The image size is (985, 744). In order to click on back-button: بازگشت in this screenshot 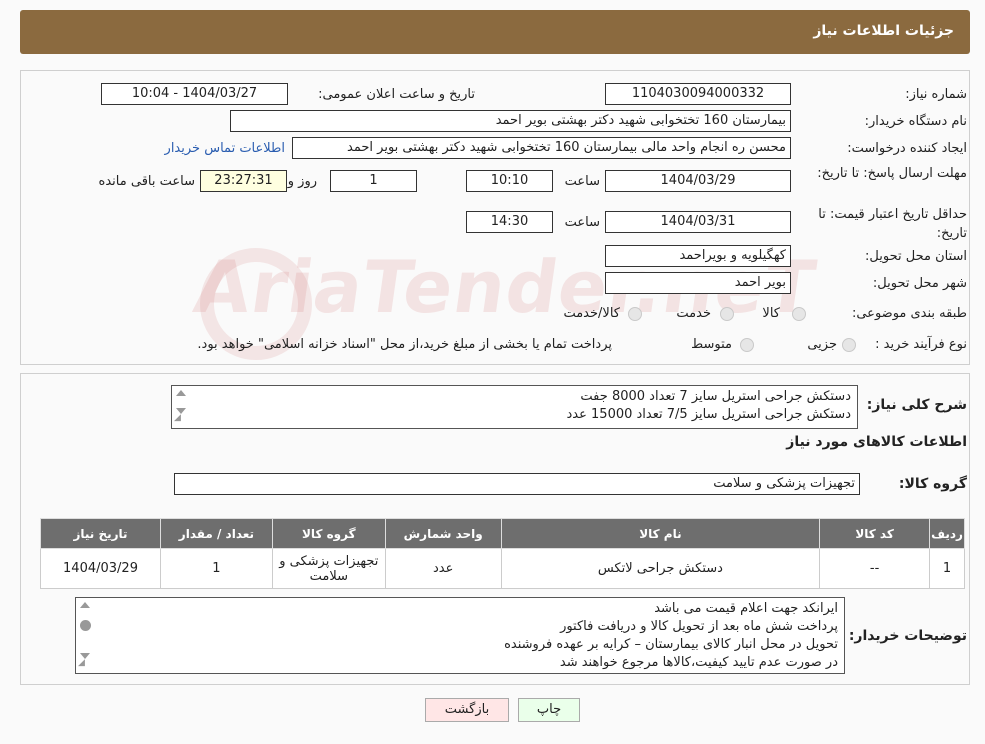, I will do `click(467, 710)`.